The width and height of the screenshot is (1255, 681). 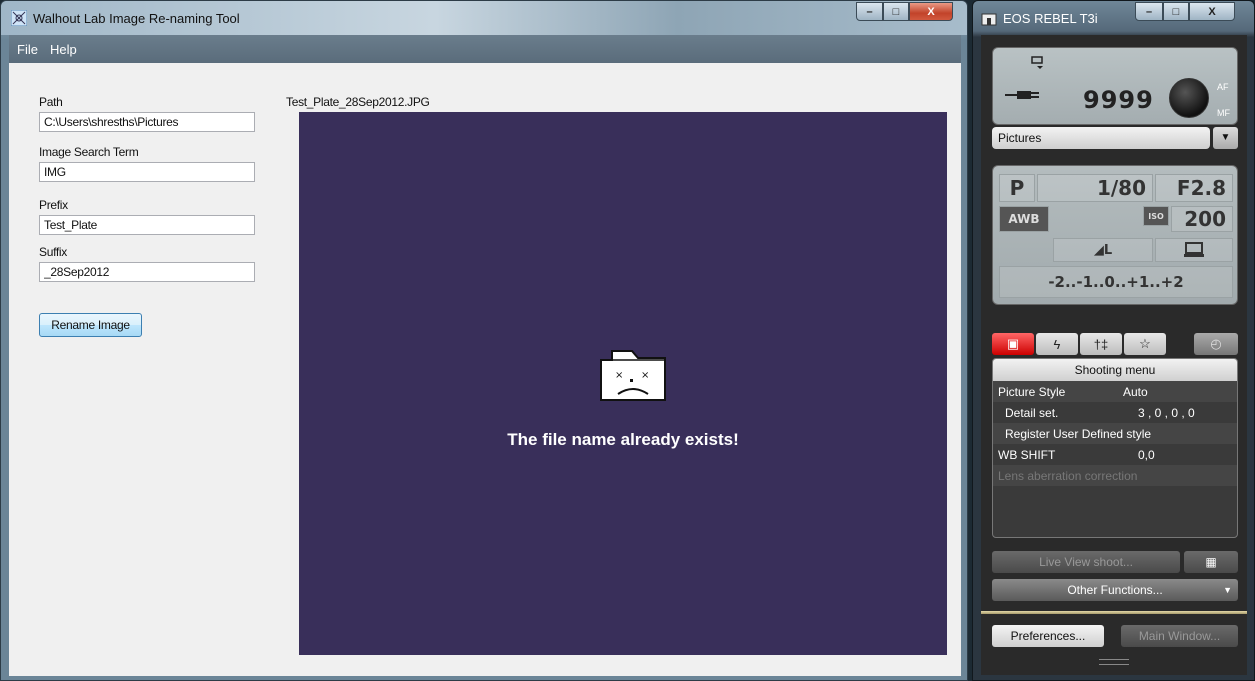 What do you see at coordinates (1216, 344) in the screenshot?
I see `timer-tab: ◴` at bounding box center [1216, 344].